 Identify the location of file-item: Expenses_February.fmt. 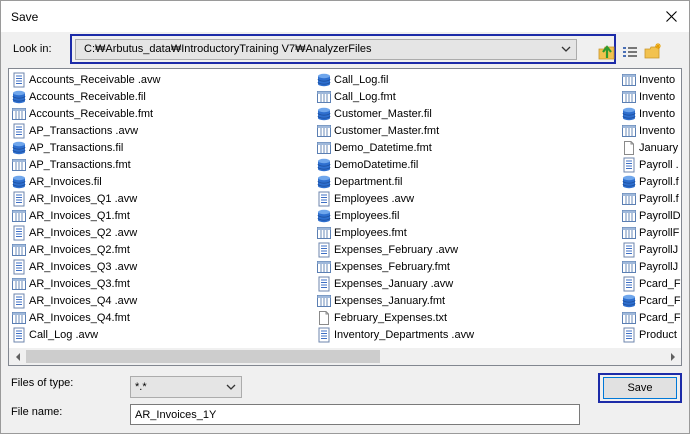
(395, 266).